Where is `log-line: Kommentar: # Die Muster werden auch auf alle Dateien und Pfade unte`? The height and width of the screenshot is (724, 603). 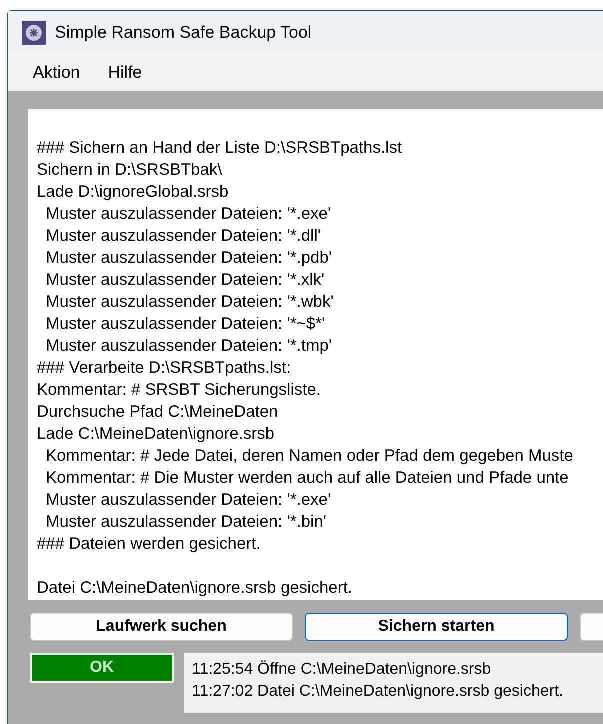
log-line: Kommentar: # Die Muster werden auch auf alle Dateien und Pfade unte is located at coordinates (307, 478).